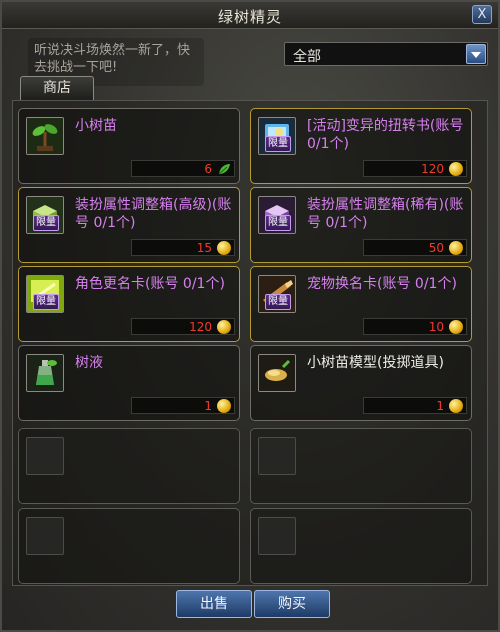 This screenshot has height=632, width=500. I want to click on item-name: 小树苗模型(投掷道具), so click(375, 363).